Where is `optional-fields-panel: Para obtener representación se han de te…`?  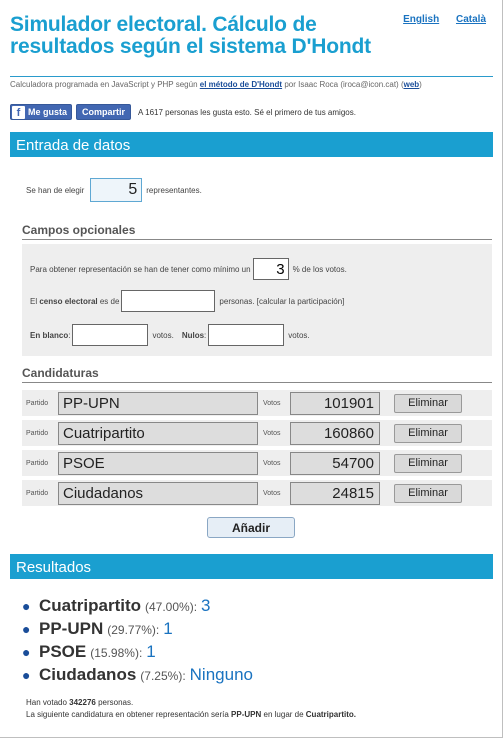
optional-fields-panel: Para obtener representación se han de te… is located at coordinates (257, 300).